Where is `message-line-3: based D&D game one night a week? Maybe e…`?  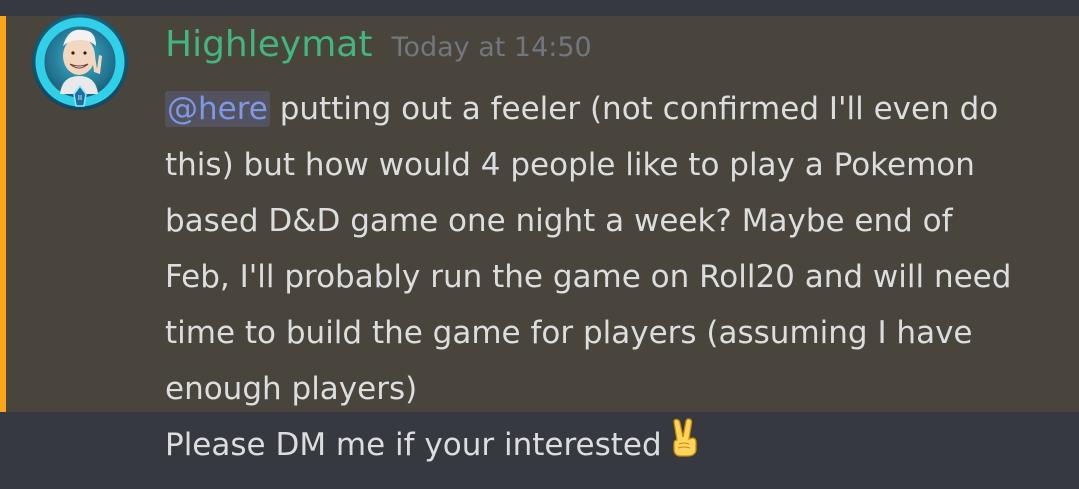 message-line-3: based D&D game one night a week? Maybe e… is located at coordinates (559, 221).